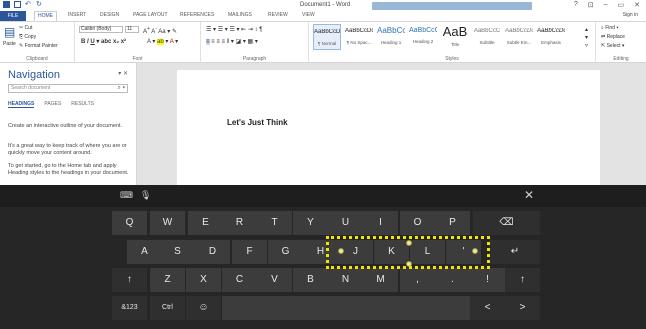 Image resolution: width=646 pixels, height=329 pixels. Describe the element at coordinates (197, 15) in the screenshot. I see `tab-references: REFERENCES` at that location.